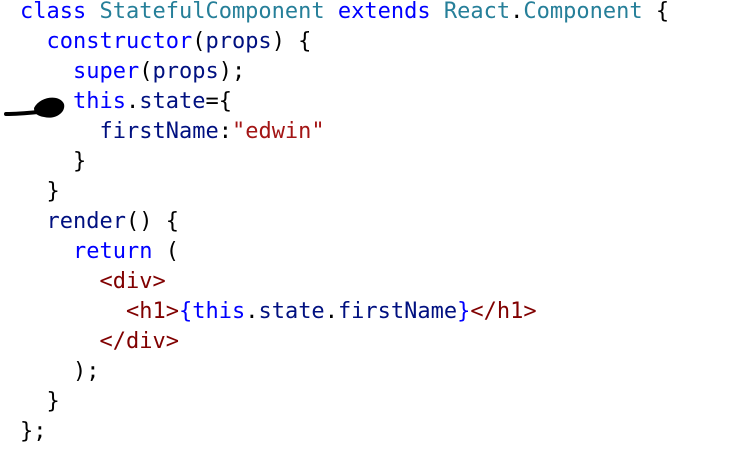 The width and height of the screenshot is (730, 450). I want to click on code-token: ={, so click(218, 101).